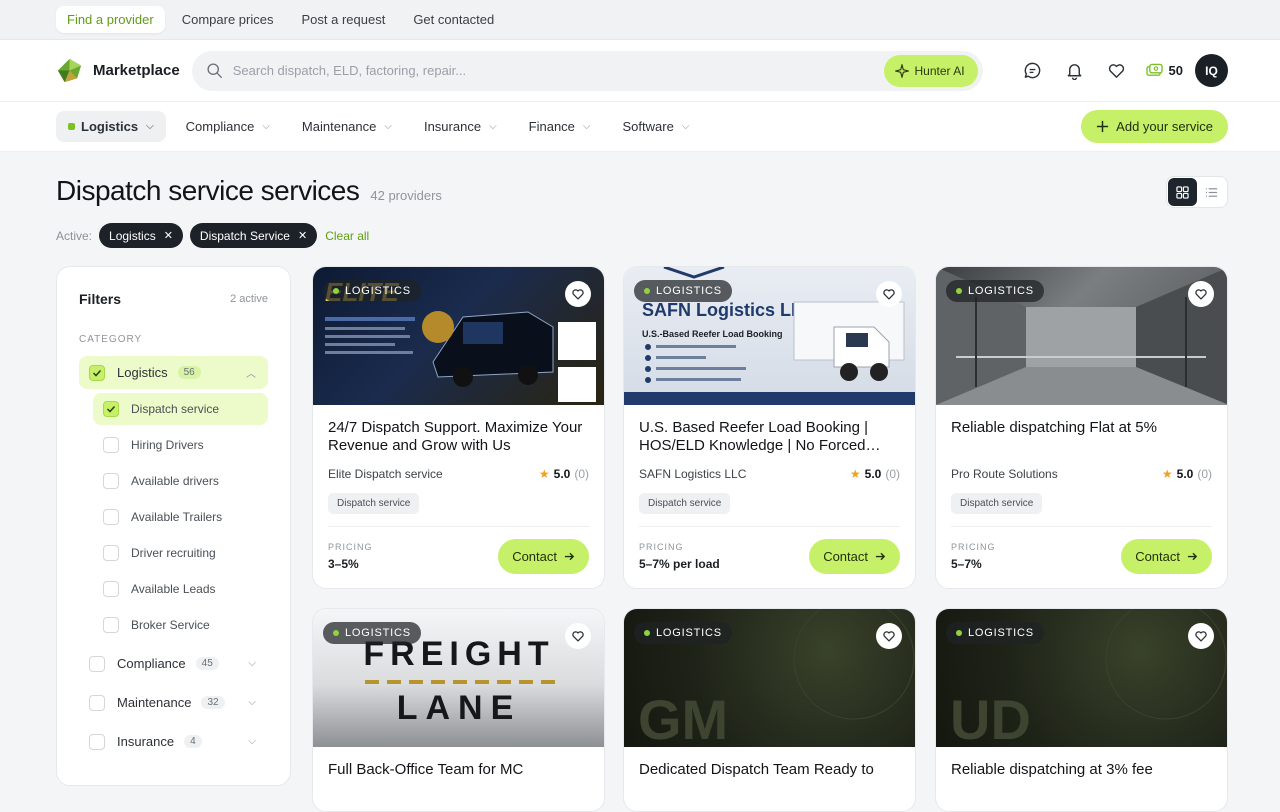 The image size is (1280, 812). I want to click on chip-logistics: Logistics ✕, so click(141, 235).